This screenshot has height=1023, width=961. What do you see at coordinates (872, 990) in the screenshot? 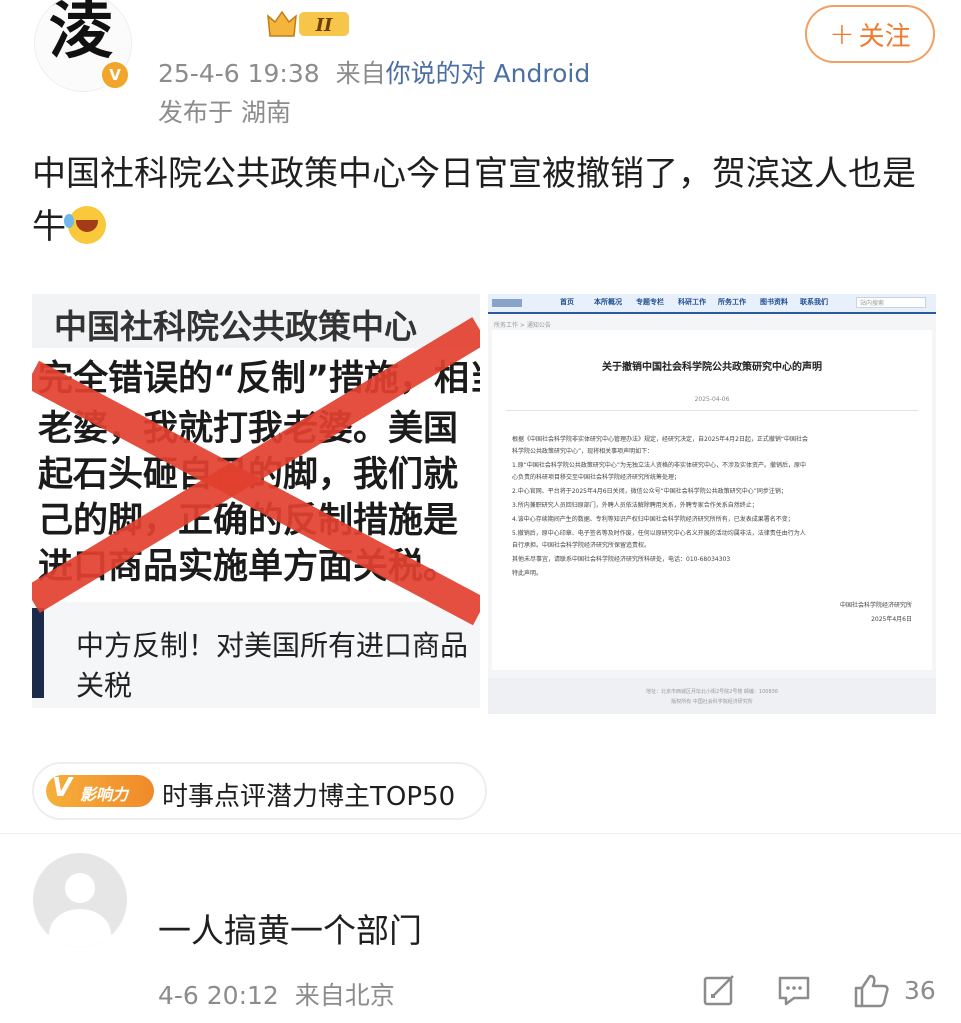
I see `like-icon` at bounding box center [872, 990].